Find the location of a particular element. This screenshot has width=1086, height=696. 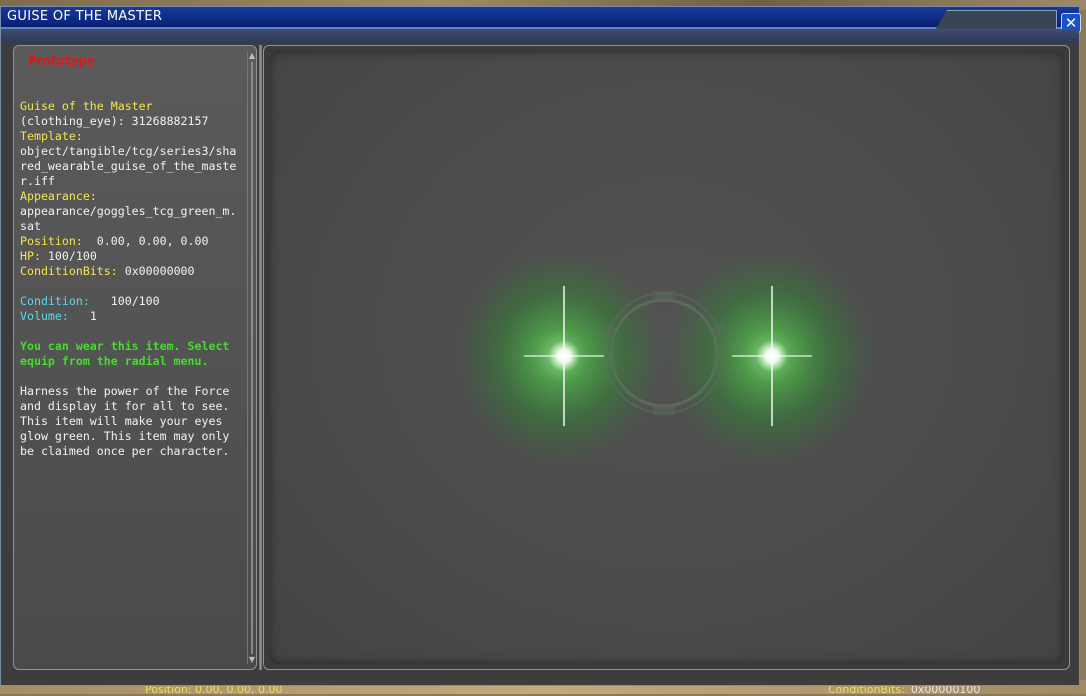

window-title: GUISE OF THE MASTER is located at coordinates (85, 16).